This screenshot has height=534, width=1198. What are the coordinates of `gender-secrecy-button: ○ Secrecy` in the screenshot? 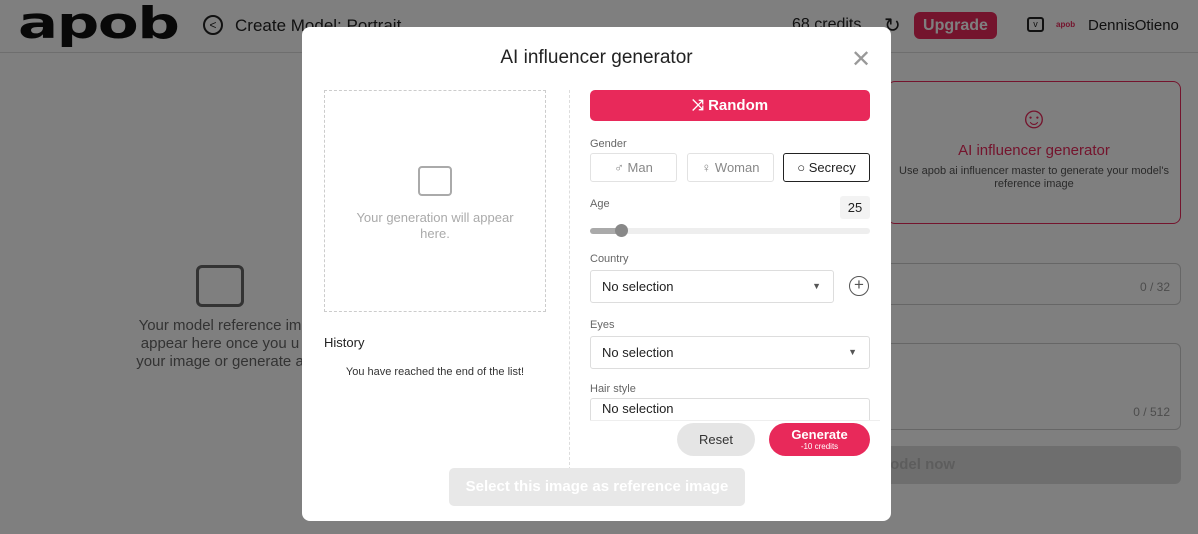 It's located at (826, 167).